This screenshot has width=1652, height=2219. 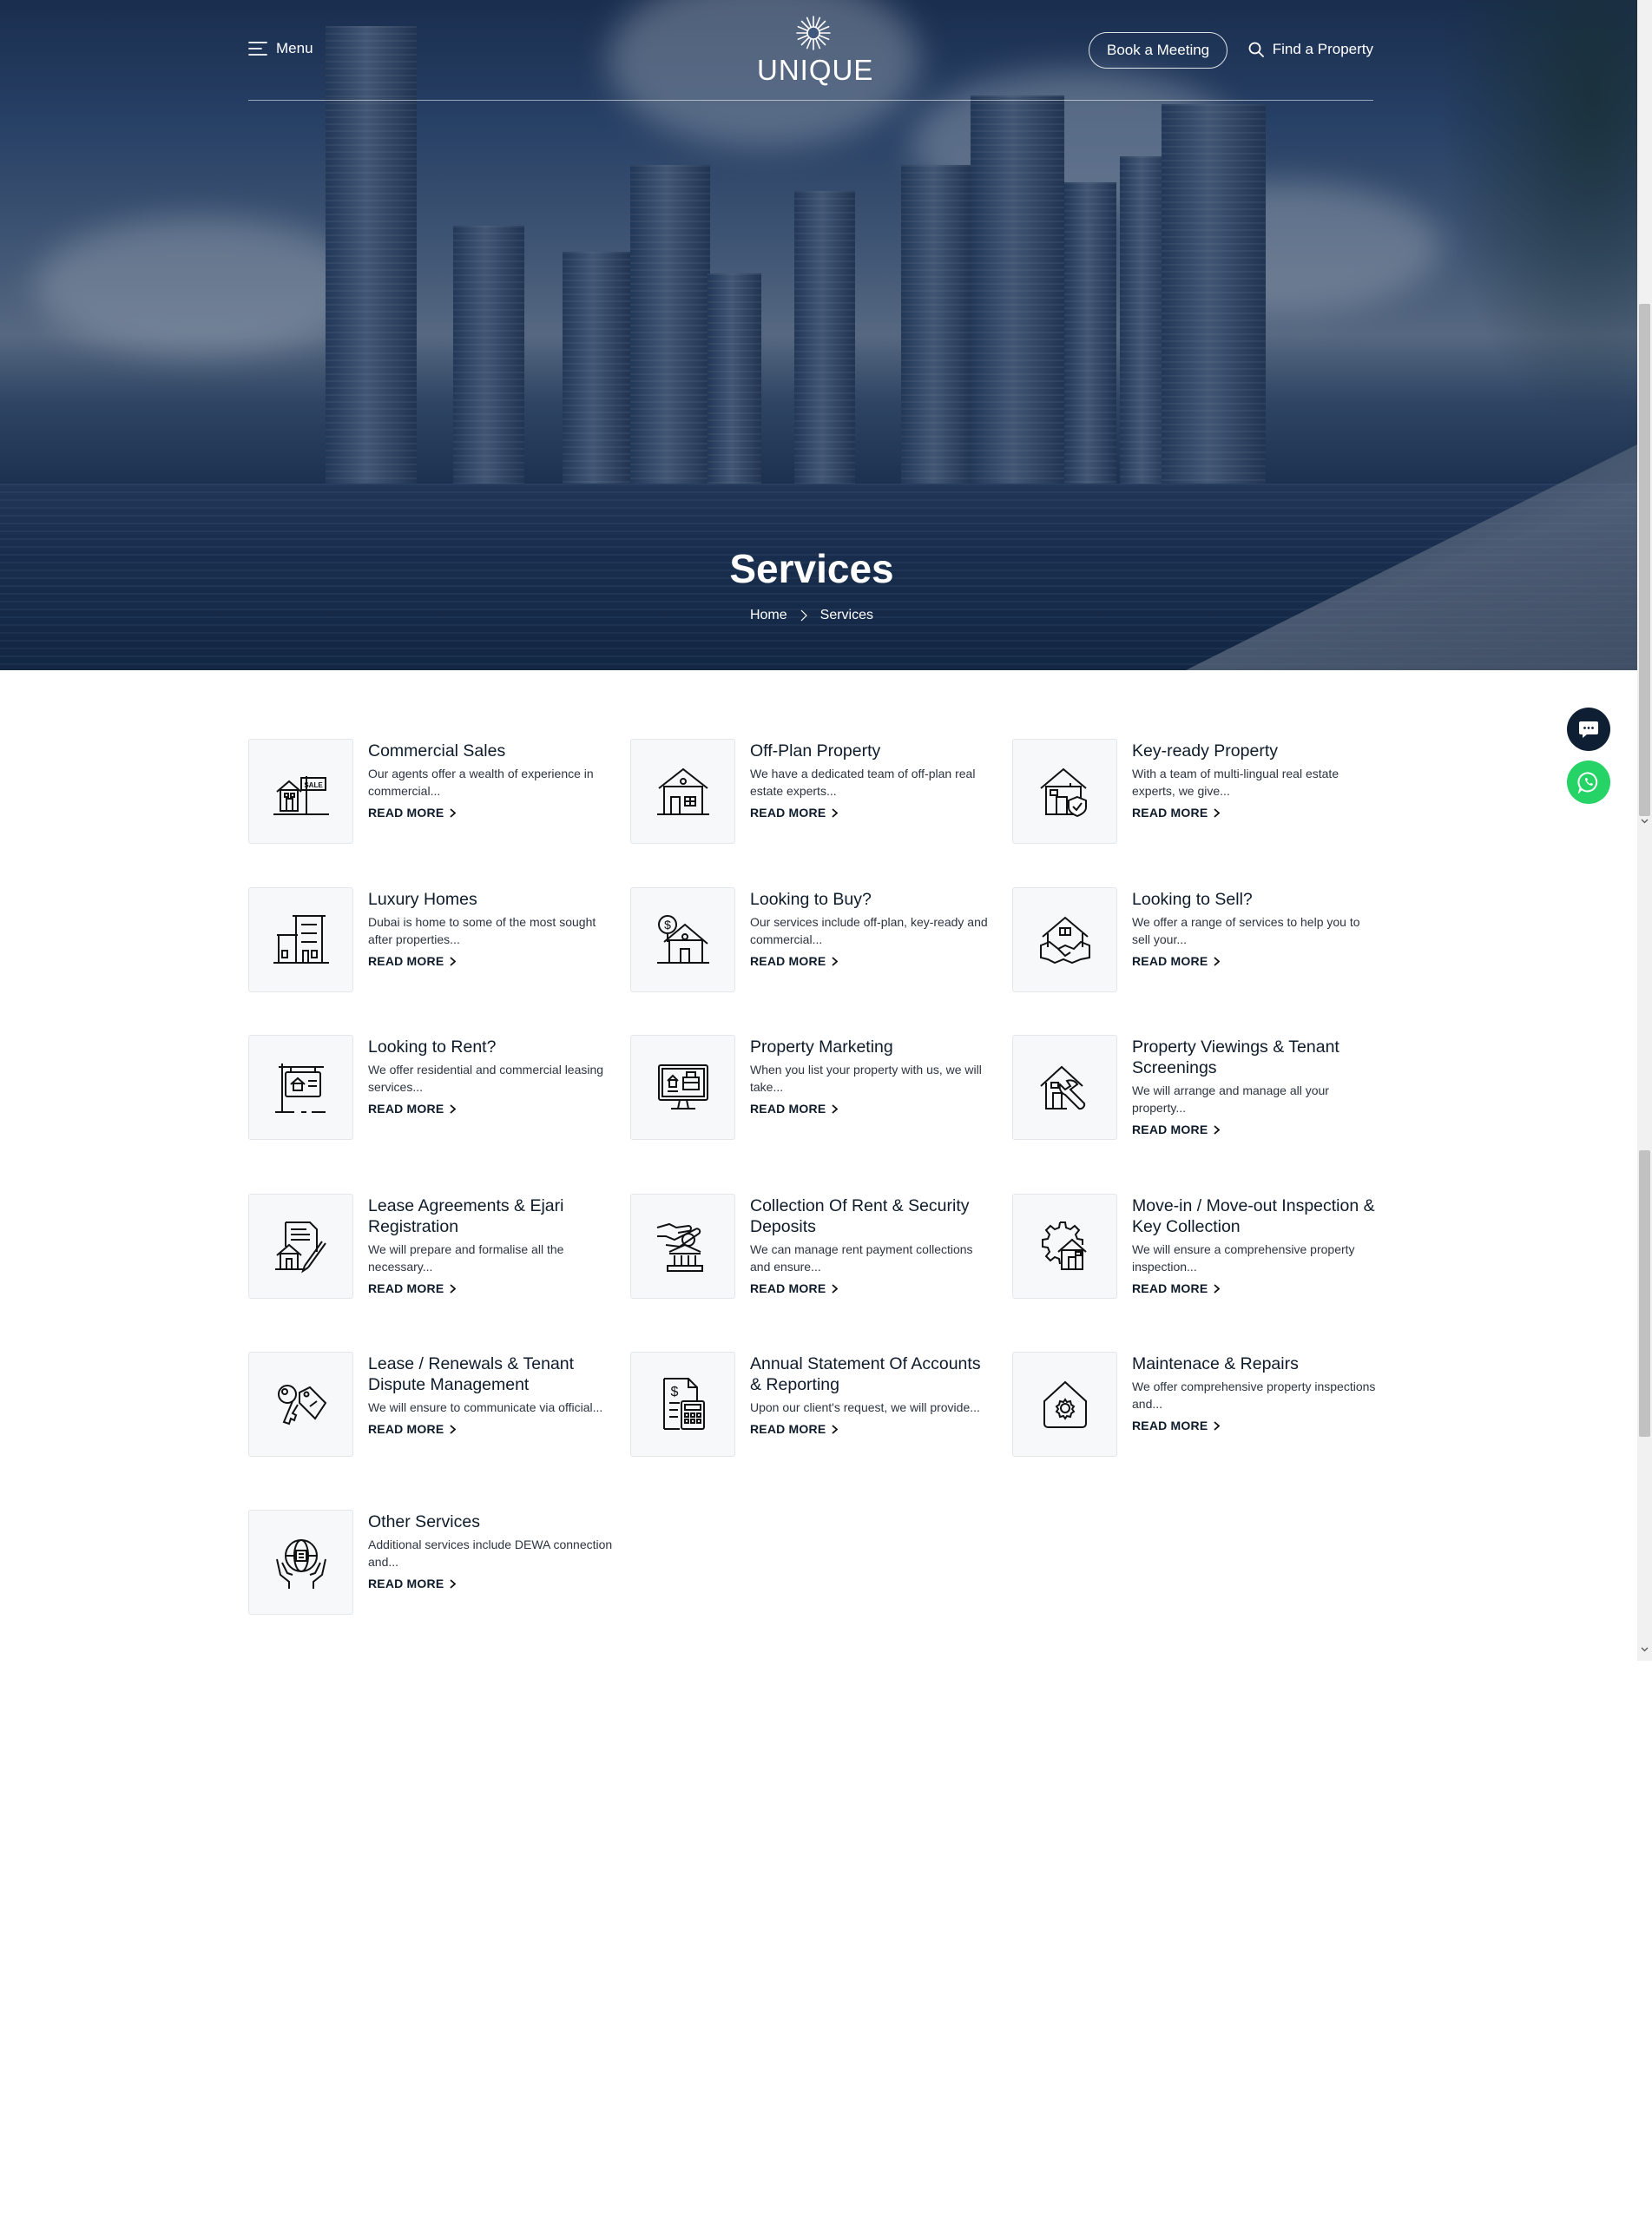 I want to click on site-logo: UNIQUE, so click(x=814, y=50).